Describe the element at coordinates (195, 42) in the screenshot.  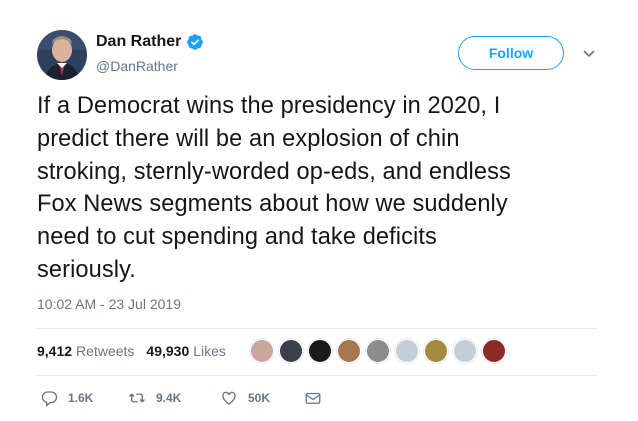
I see `verified-badge-icon` at that location.